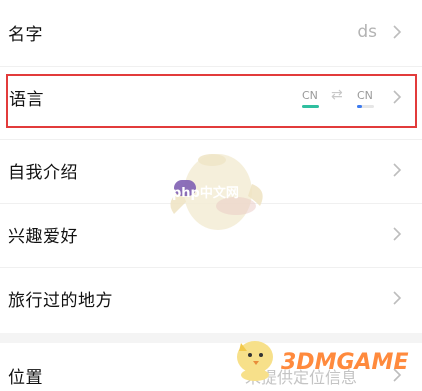 Image resolution: width=422 pixels, height=391 pixels. Describe the element at coordinates (43, 172) in the screenshot. I see `row-label: 自我介绍` at that location.